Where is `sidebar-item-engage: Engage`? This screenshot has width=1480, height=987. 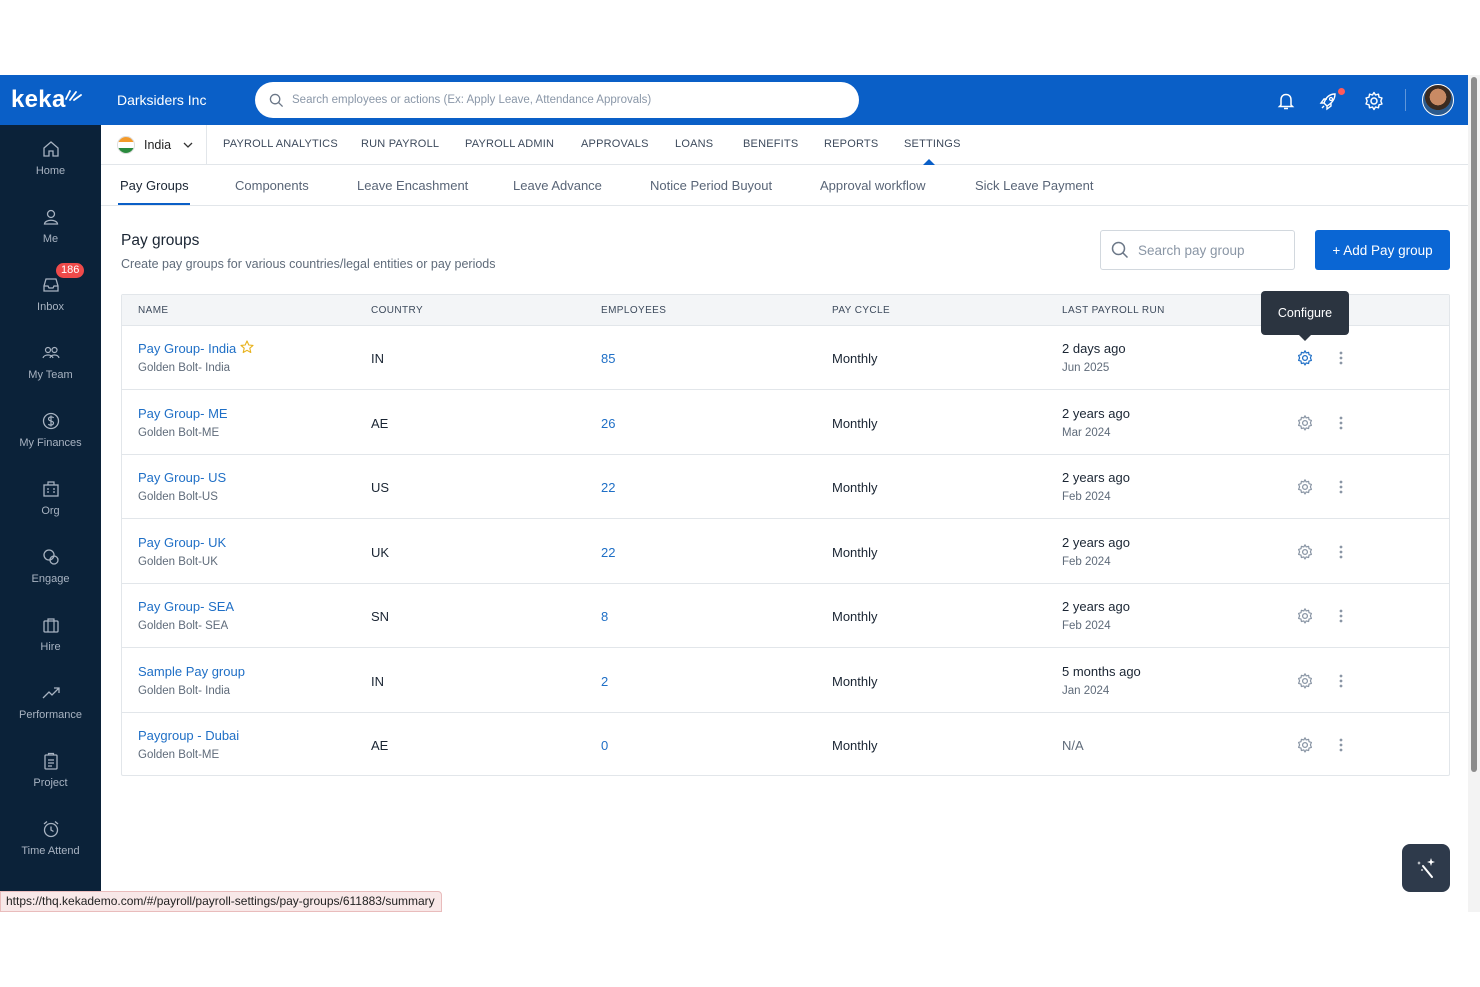 sidebar-item-engage: Engage is located at coordinates (50, 567).